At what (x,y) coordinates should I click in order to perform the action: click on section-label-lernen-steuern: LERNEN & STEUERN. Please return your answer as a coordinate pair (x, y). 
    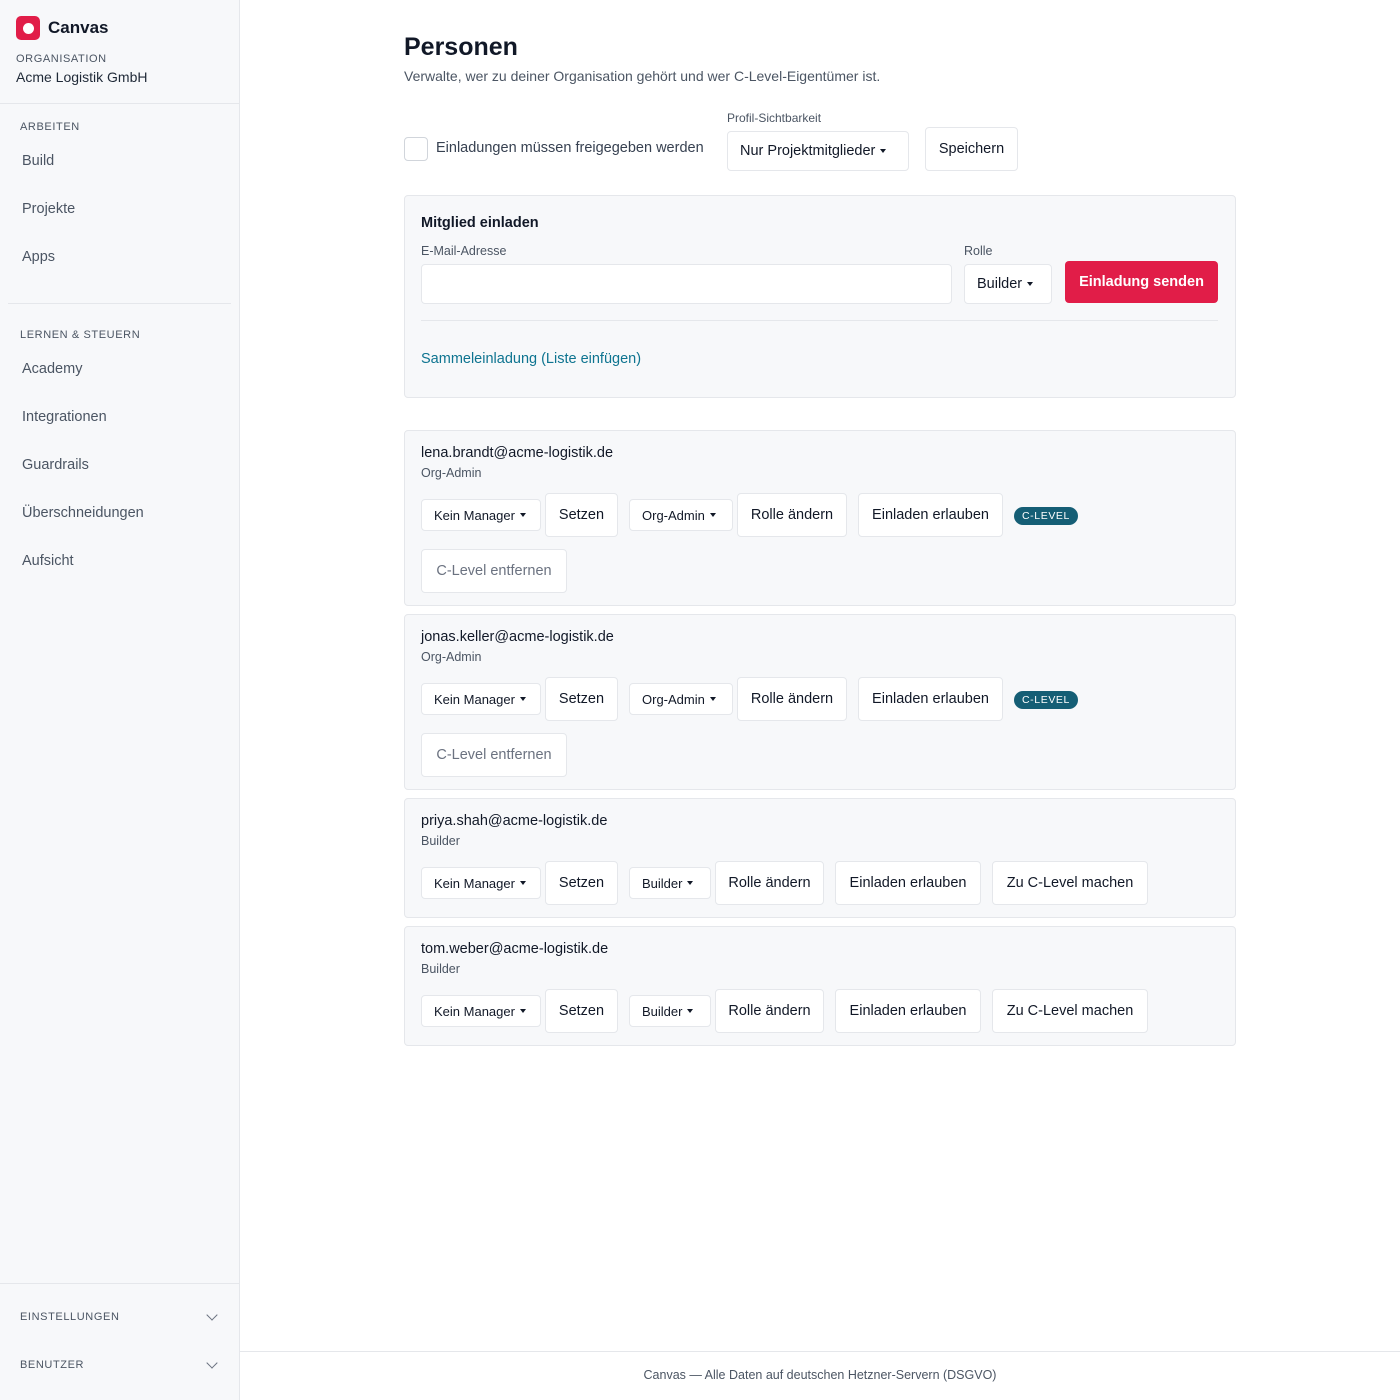
    Looking at the image, I should click on (80, 335).